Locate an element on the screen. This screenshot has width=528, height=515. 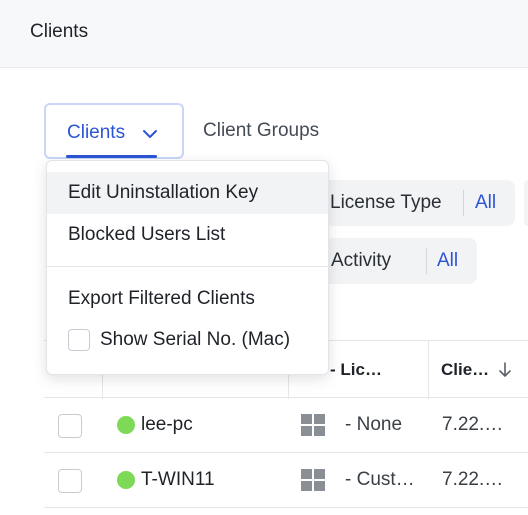
next-filter-pill-edge is located at coordinates (526, 203).